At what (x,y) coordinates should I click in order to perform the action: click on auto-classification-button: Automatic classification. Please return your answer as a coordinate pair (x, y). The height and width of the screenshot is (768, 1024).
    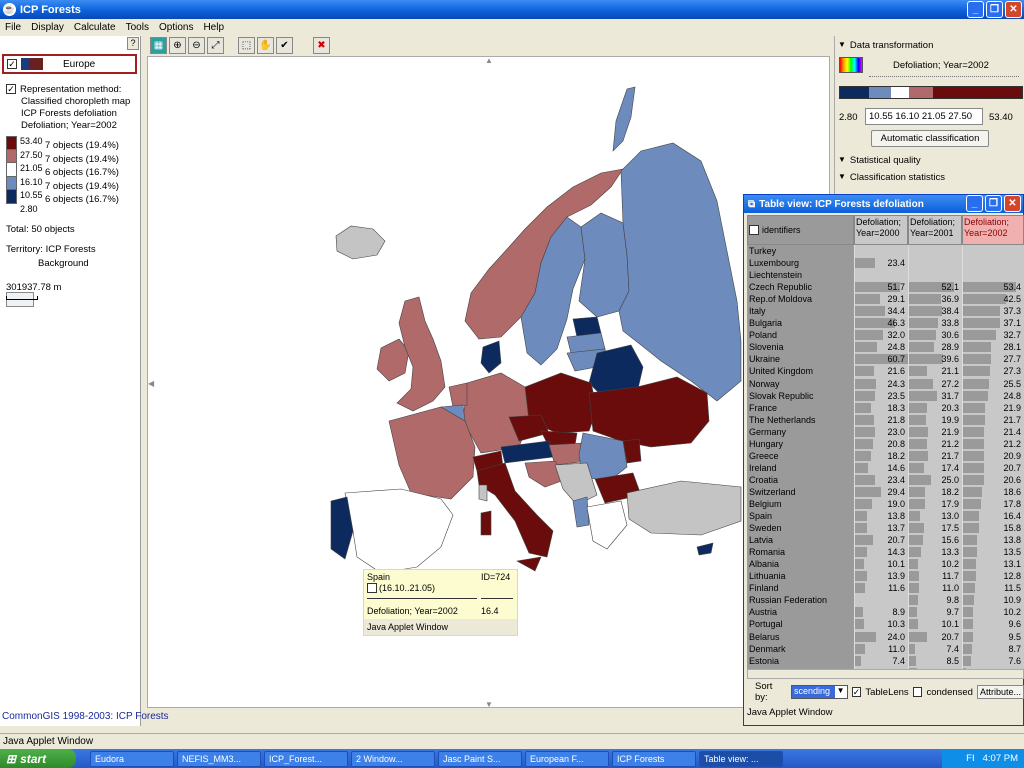
    Looking at the image, I should click on (930, 138).